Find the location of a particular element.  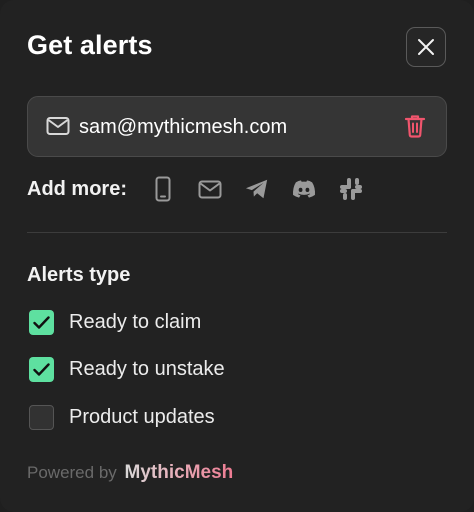

option-ready-to-claim: Ready to claim is located at coordinates (115, 322).